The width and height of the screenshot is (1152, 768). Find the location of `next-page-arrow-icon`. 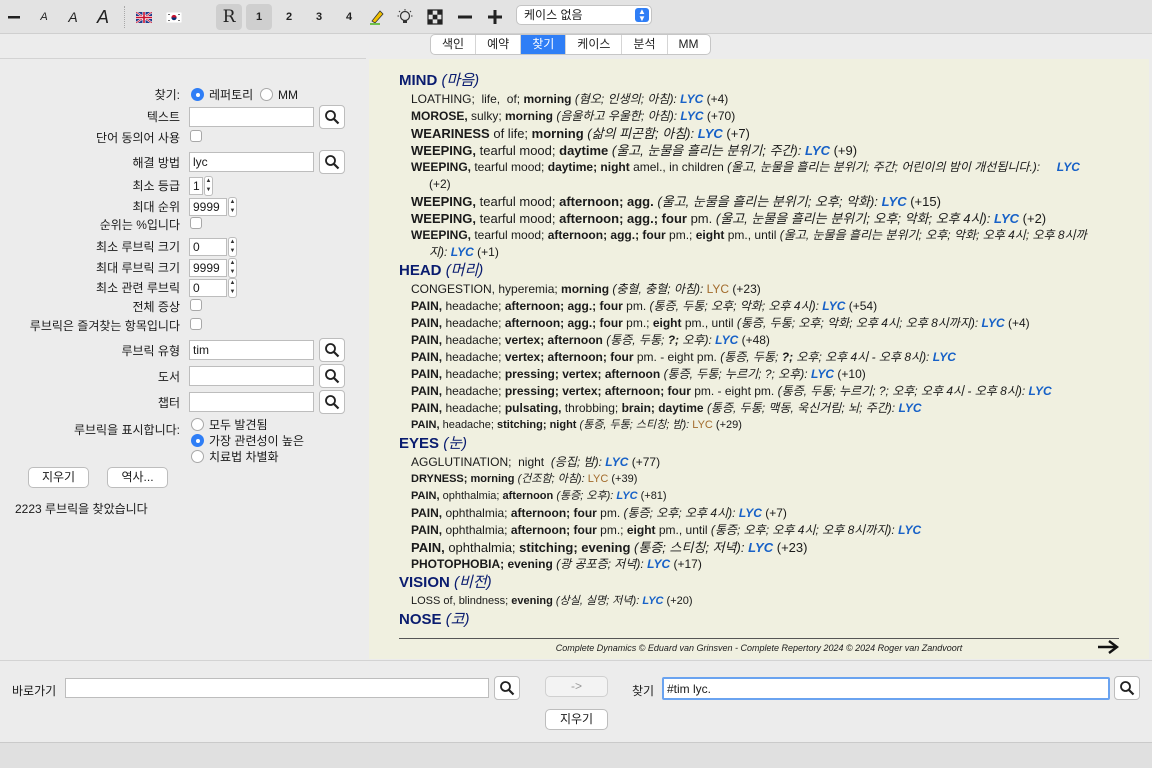

next-page-arrow-icon is located at coordinates (1108, 648).